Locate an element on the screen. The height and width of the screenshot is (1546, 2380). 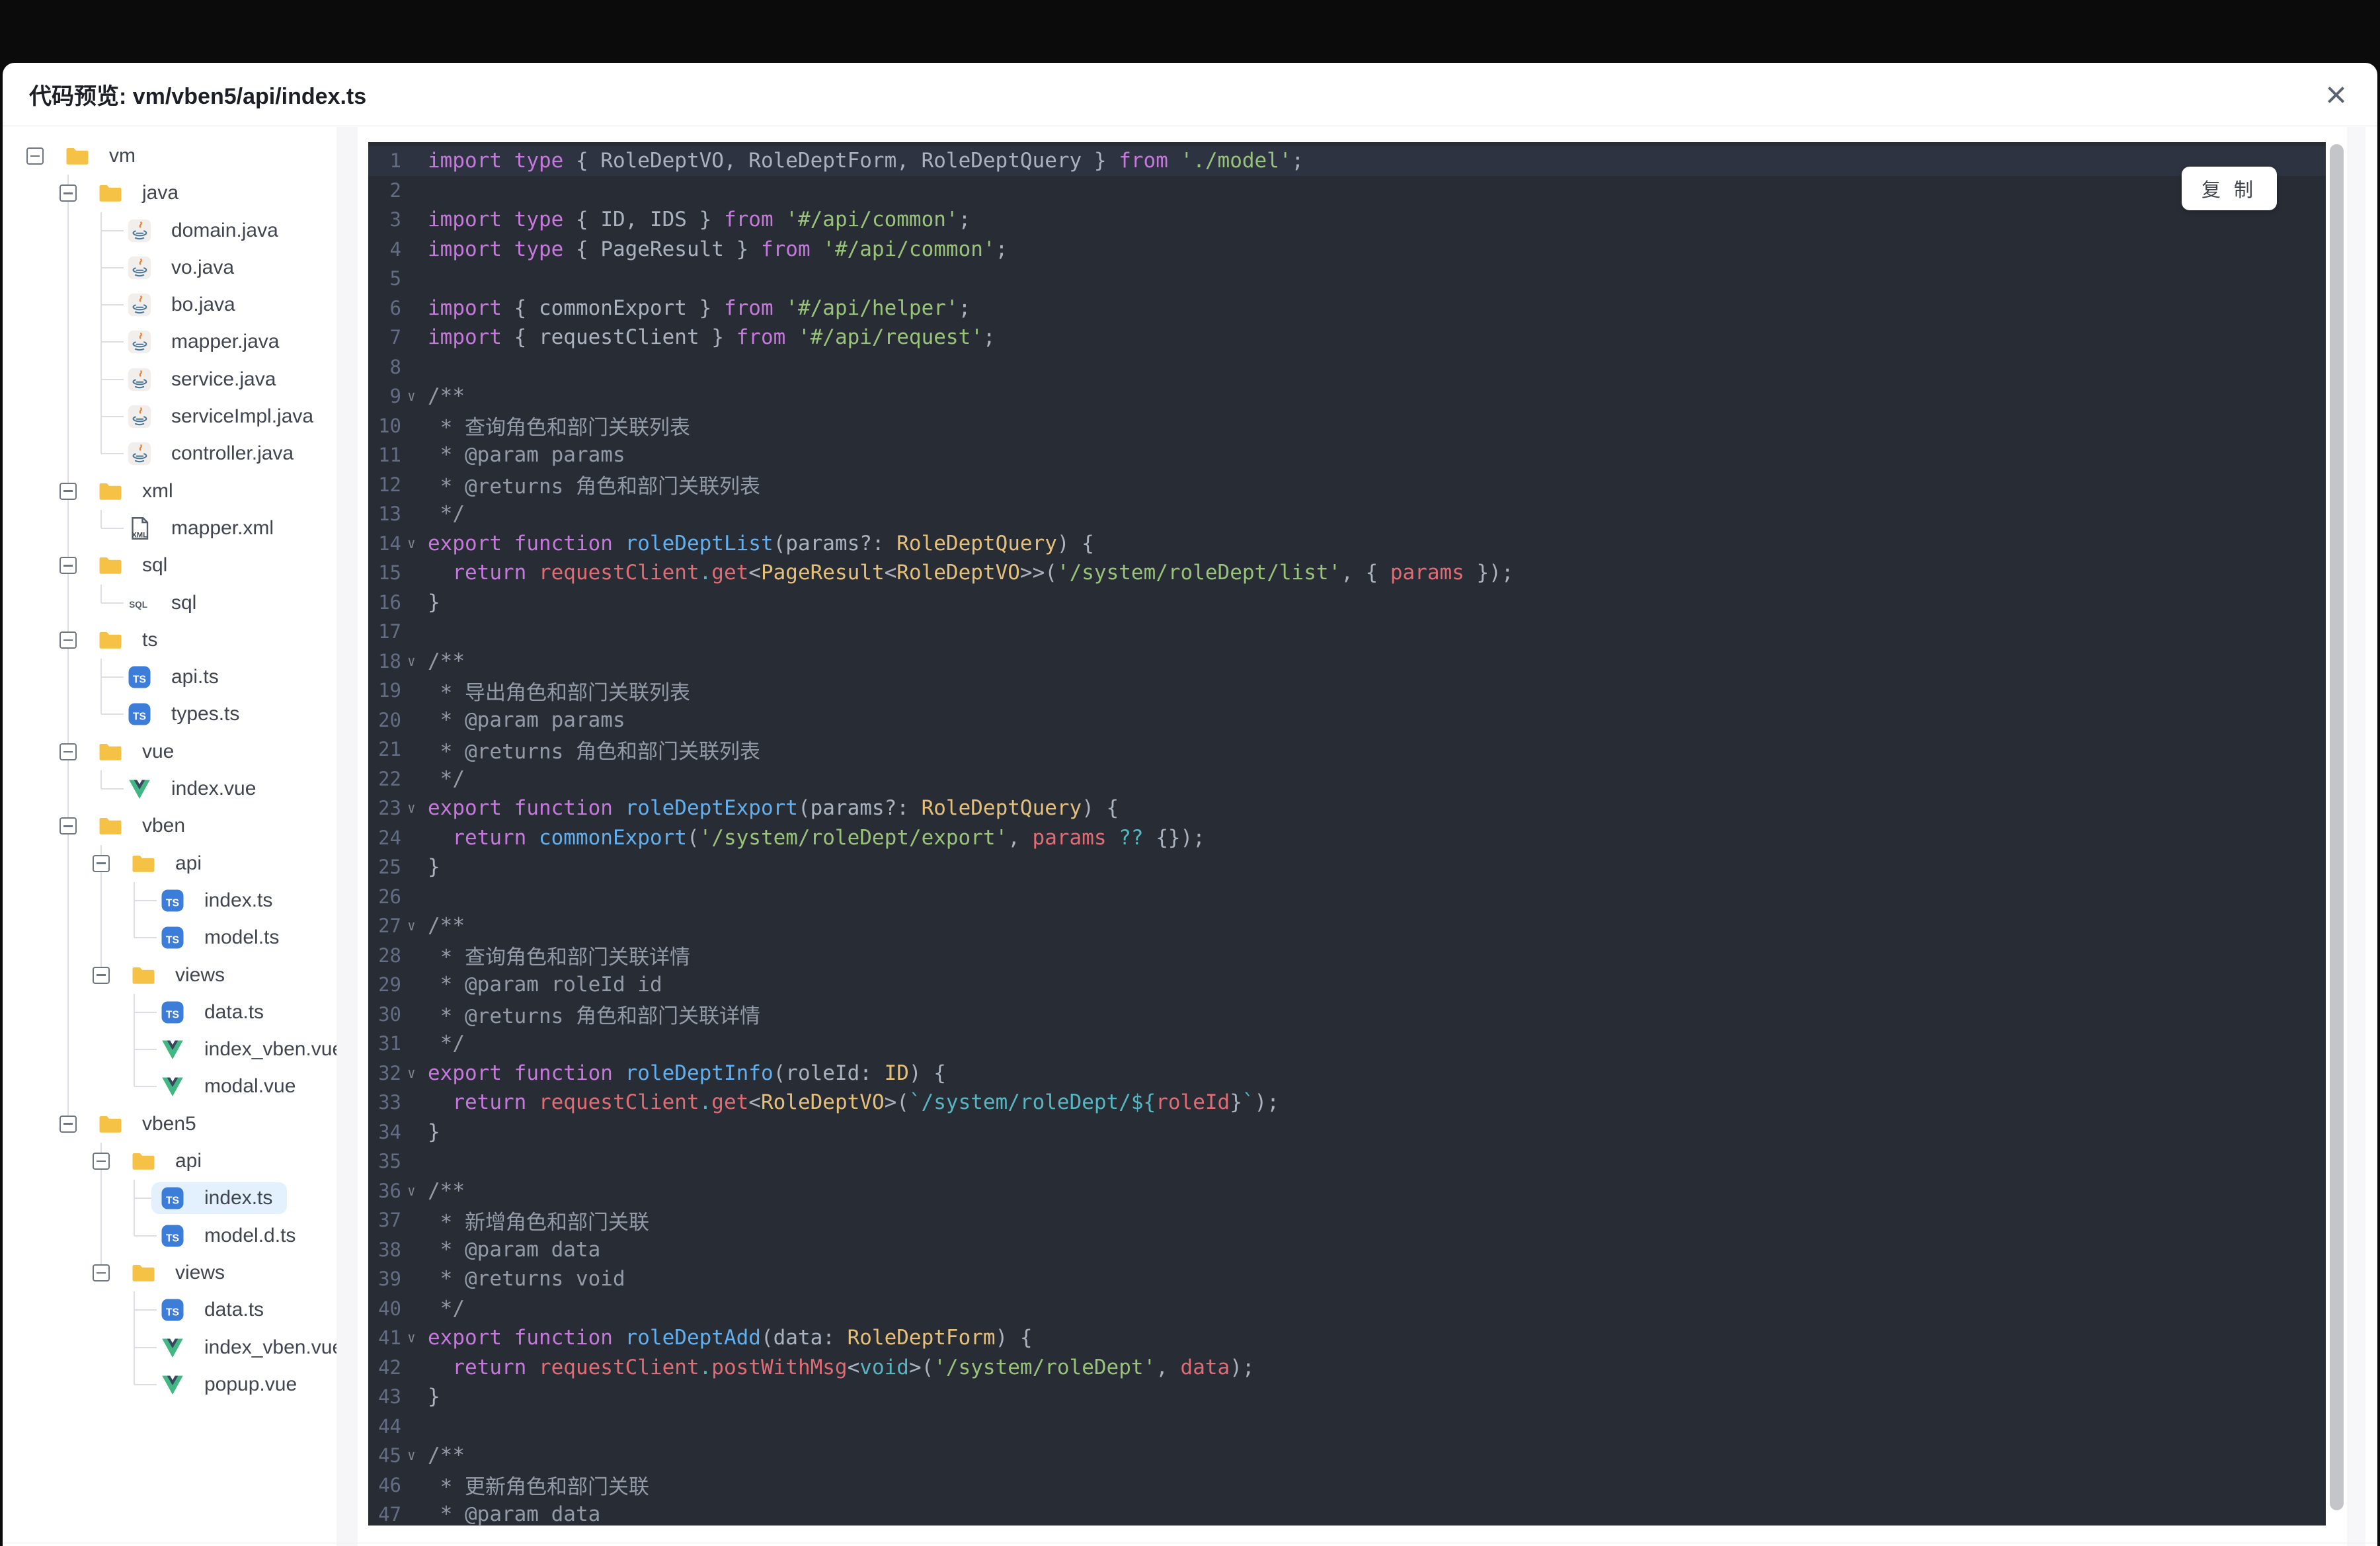
code-line: 47 * @param data is located at coordinates (1347, 1513).